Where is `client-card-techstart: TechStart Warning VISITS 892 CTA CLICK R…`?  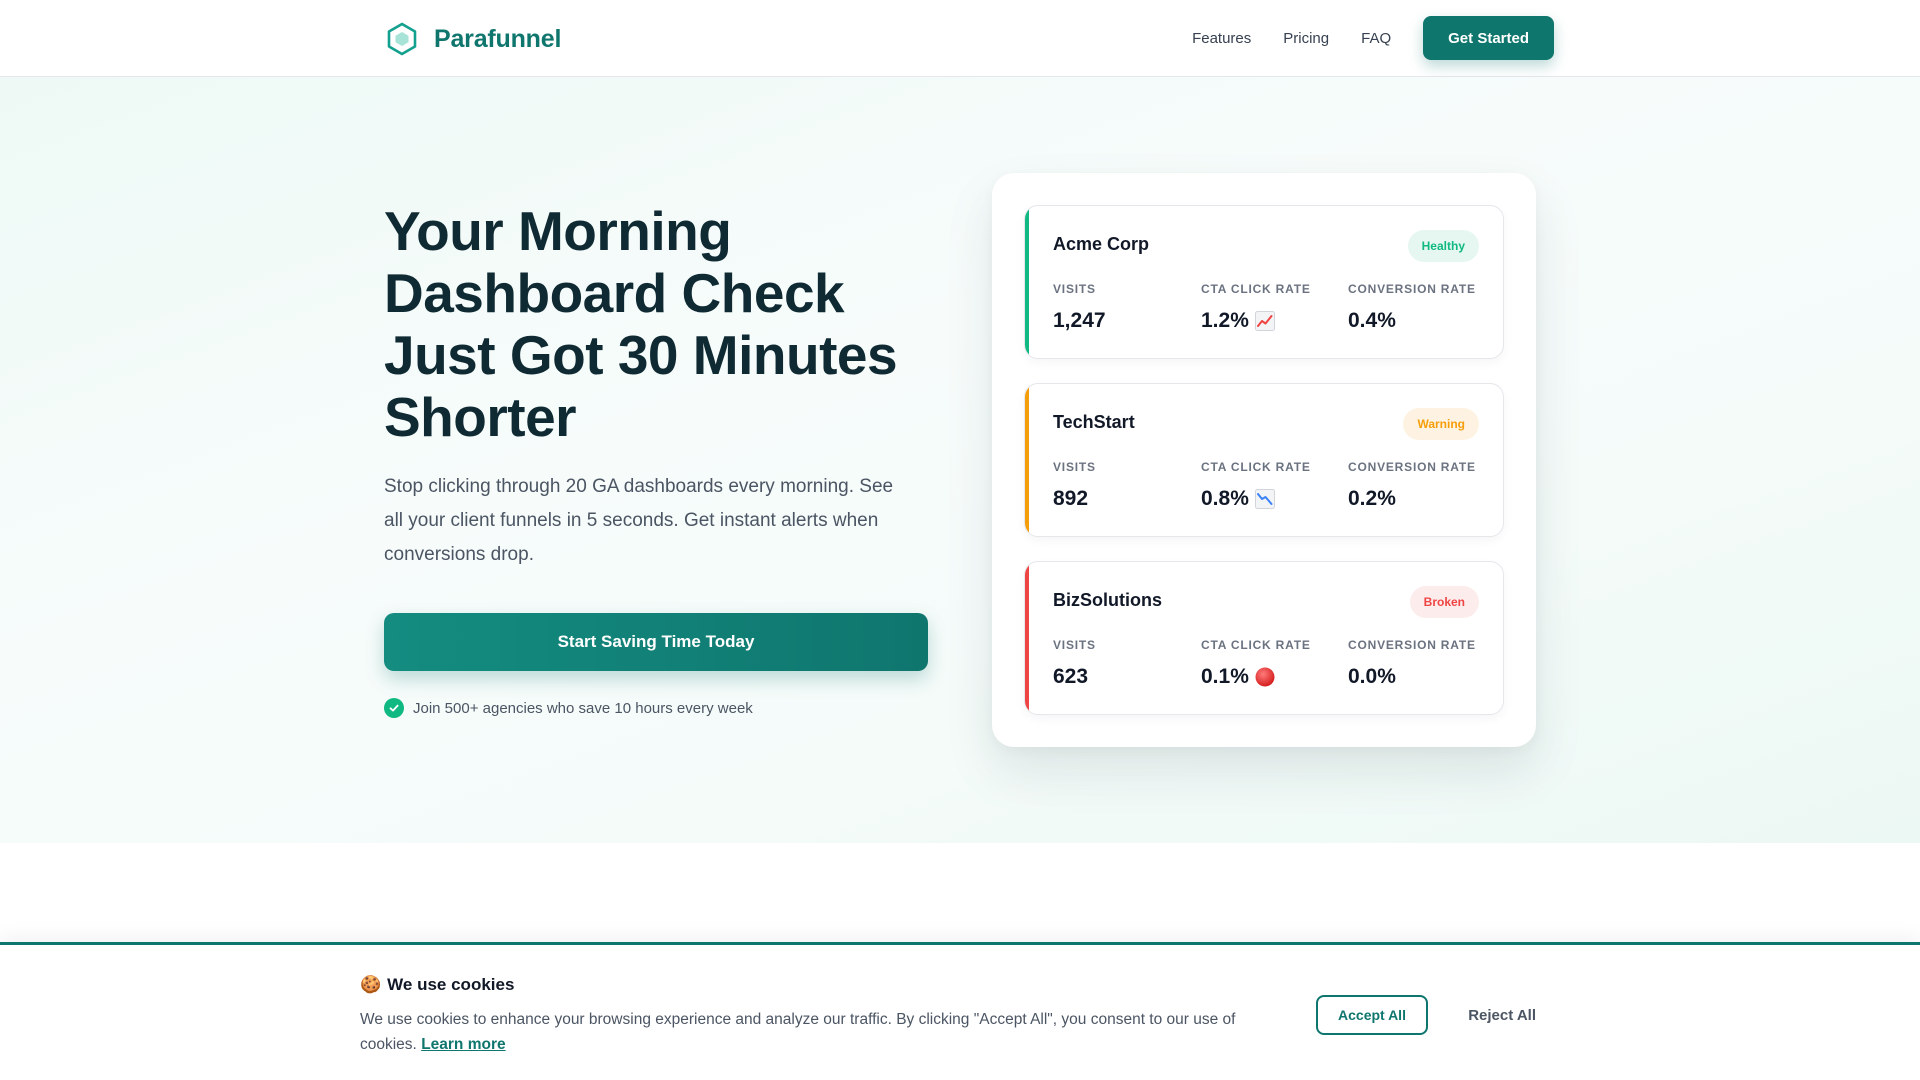
client-card-techstart: TechStart Warning VISITS 892 CTA CLICK R… is located at coordinates (1264, 460).